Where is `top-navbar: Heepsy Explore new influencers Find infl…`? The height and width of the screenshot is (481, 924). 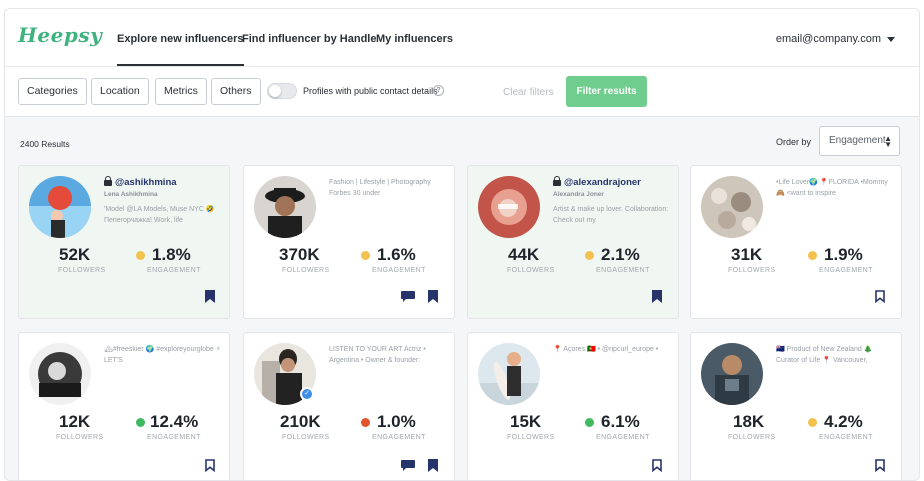 top-navbar: Heepsy Explore new influencers Find infl… is located at coordinates (462, 38).